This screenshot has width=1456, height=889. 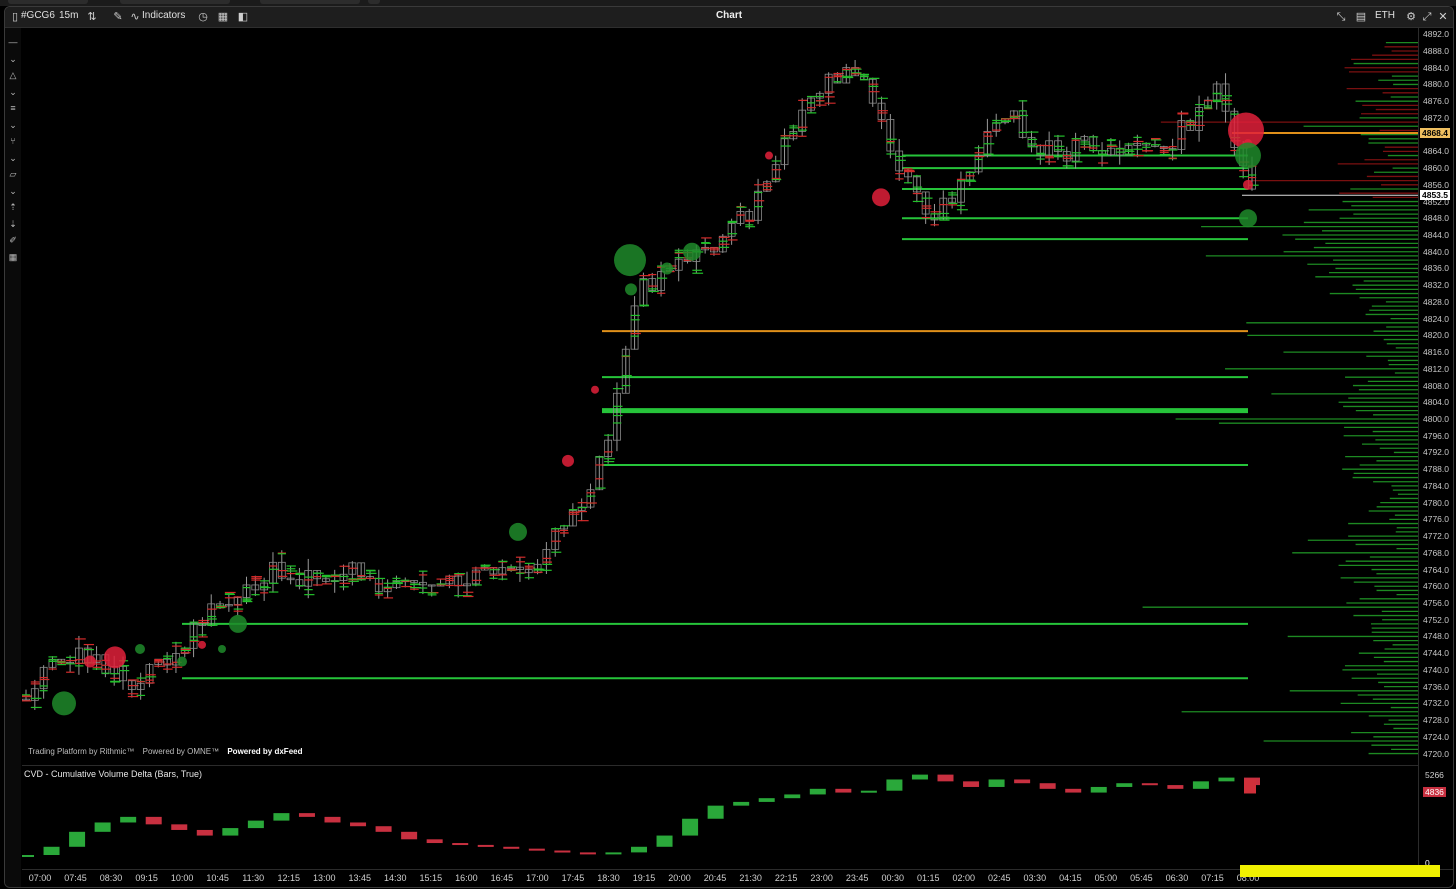 I want to click on sidebar-toggle-icon: ▯, so click(x=15, y=17).